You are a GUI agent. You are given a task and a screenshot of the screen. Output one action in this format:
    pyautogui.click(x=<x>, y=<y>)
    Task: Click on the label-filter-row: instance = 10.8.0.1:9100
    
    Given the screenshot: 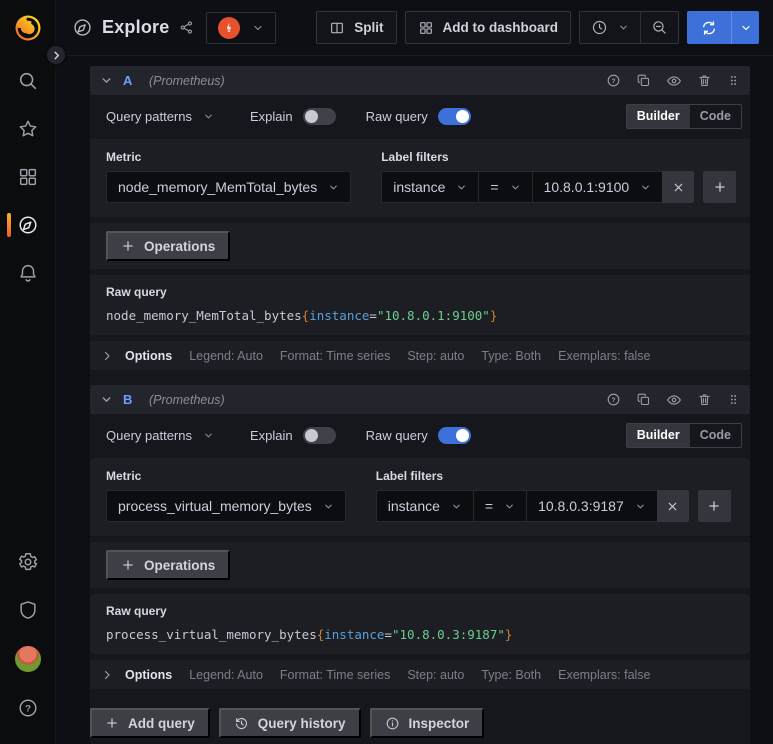 What is the action you would take?
    pyautogui.click(x=559, y=187)
    